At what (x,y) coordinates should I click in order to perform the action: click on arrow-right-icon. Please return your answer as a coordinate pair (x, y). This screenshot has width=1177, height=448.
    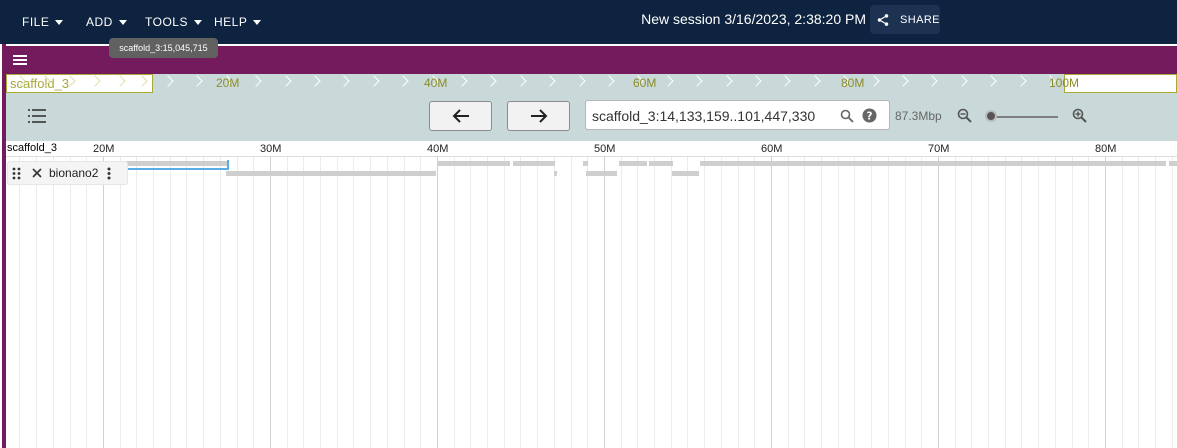
    Looking at the image, I should click on (538, 116).